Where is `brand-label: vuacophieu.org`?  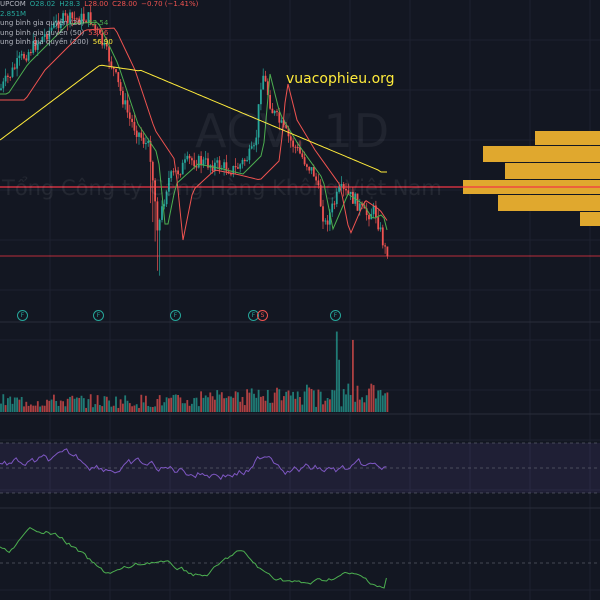
brand-label: vuacophieu.org is located at coordinates (340, 79).